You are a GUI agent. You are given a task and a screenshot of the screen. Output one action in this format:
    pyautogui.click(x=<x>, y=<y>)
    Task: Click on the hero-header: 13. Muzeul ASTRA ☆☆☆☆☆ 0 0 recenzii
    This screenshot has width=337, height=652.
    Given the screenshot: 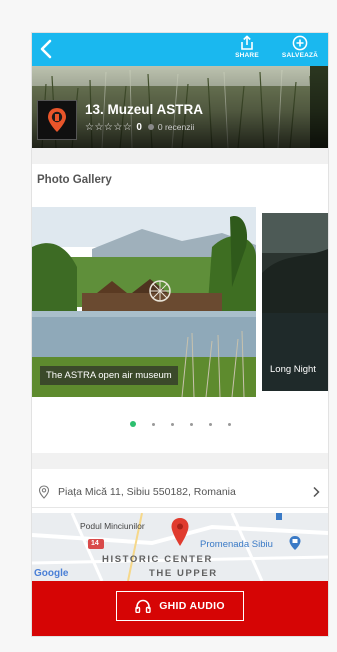 What is the action you would take?
    pyautogui.click(x=180, y=107)
    